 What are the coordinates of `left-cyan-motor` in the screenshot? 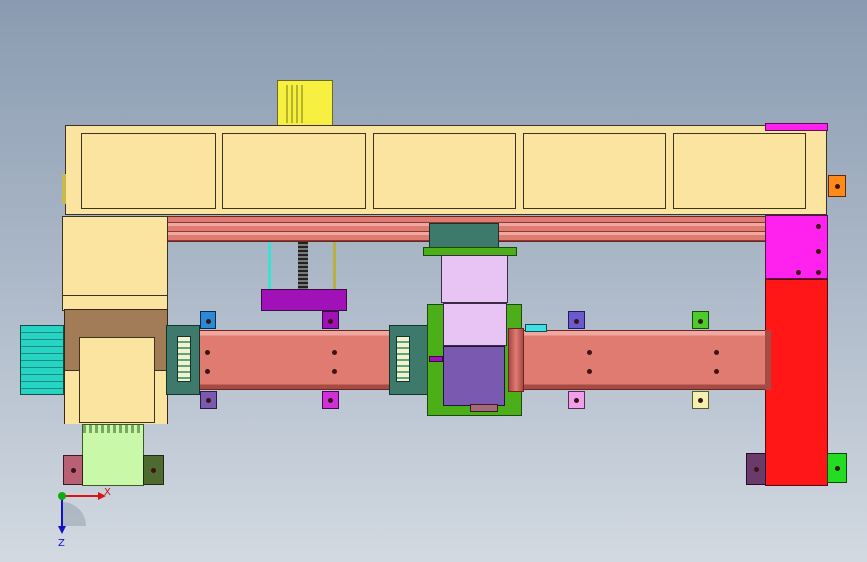 It's located at (42, 360).